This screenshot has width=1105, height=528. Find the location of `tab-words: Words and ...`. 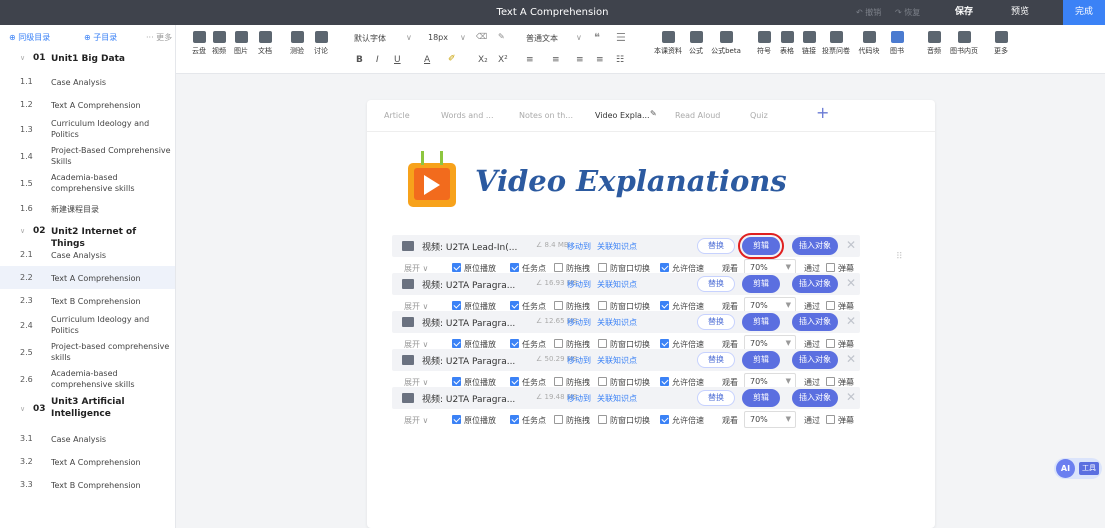

tab-words: Words and ... is located at coordinates (467, 115).